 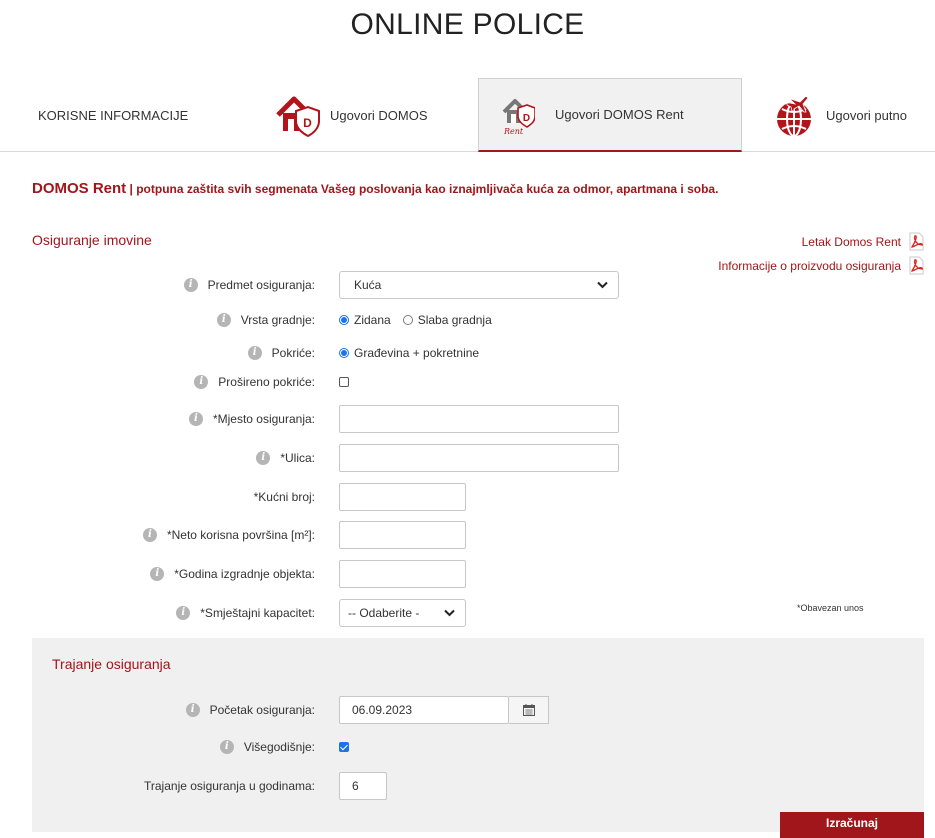 I want to click on capacity-select: -- Odaberite -, so click(x=402, y=613).